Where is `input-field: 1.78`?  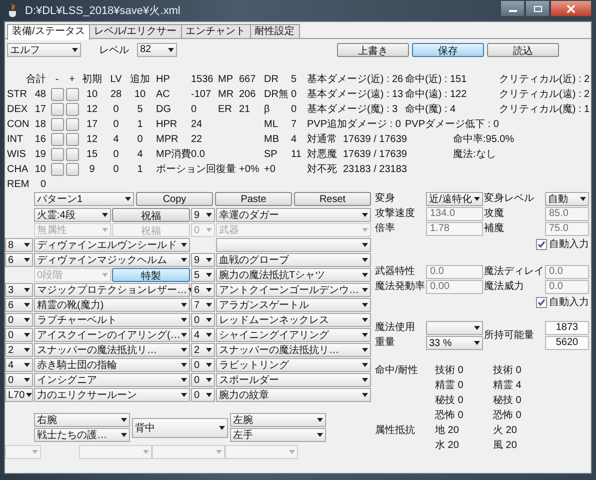 input-field: 1.78 is located at coordinates (454, 229).